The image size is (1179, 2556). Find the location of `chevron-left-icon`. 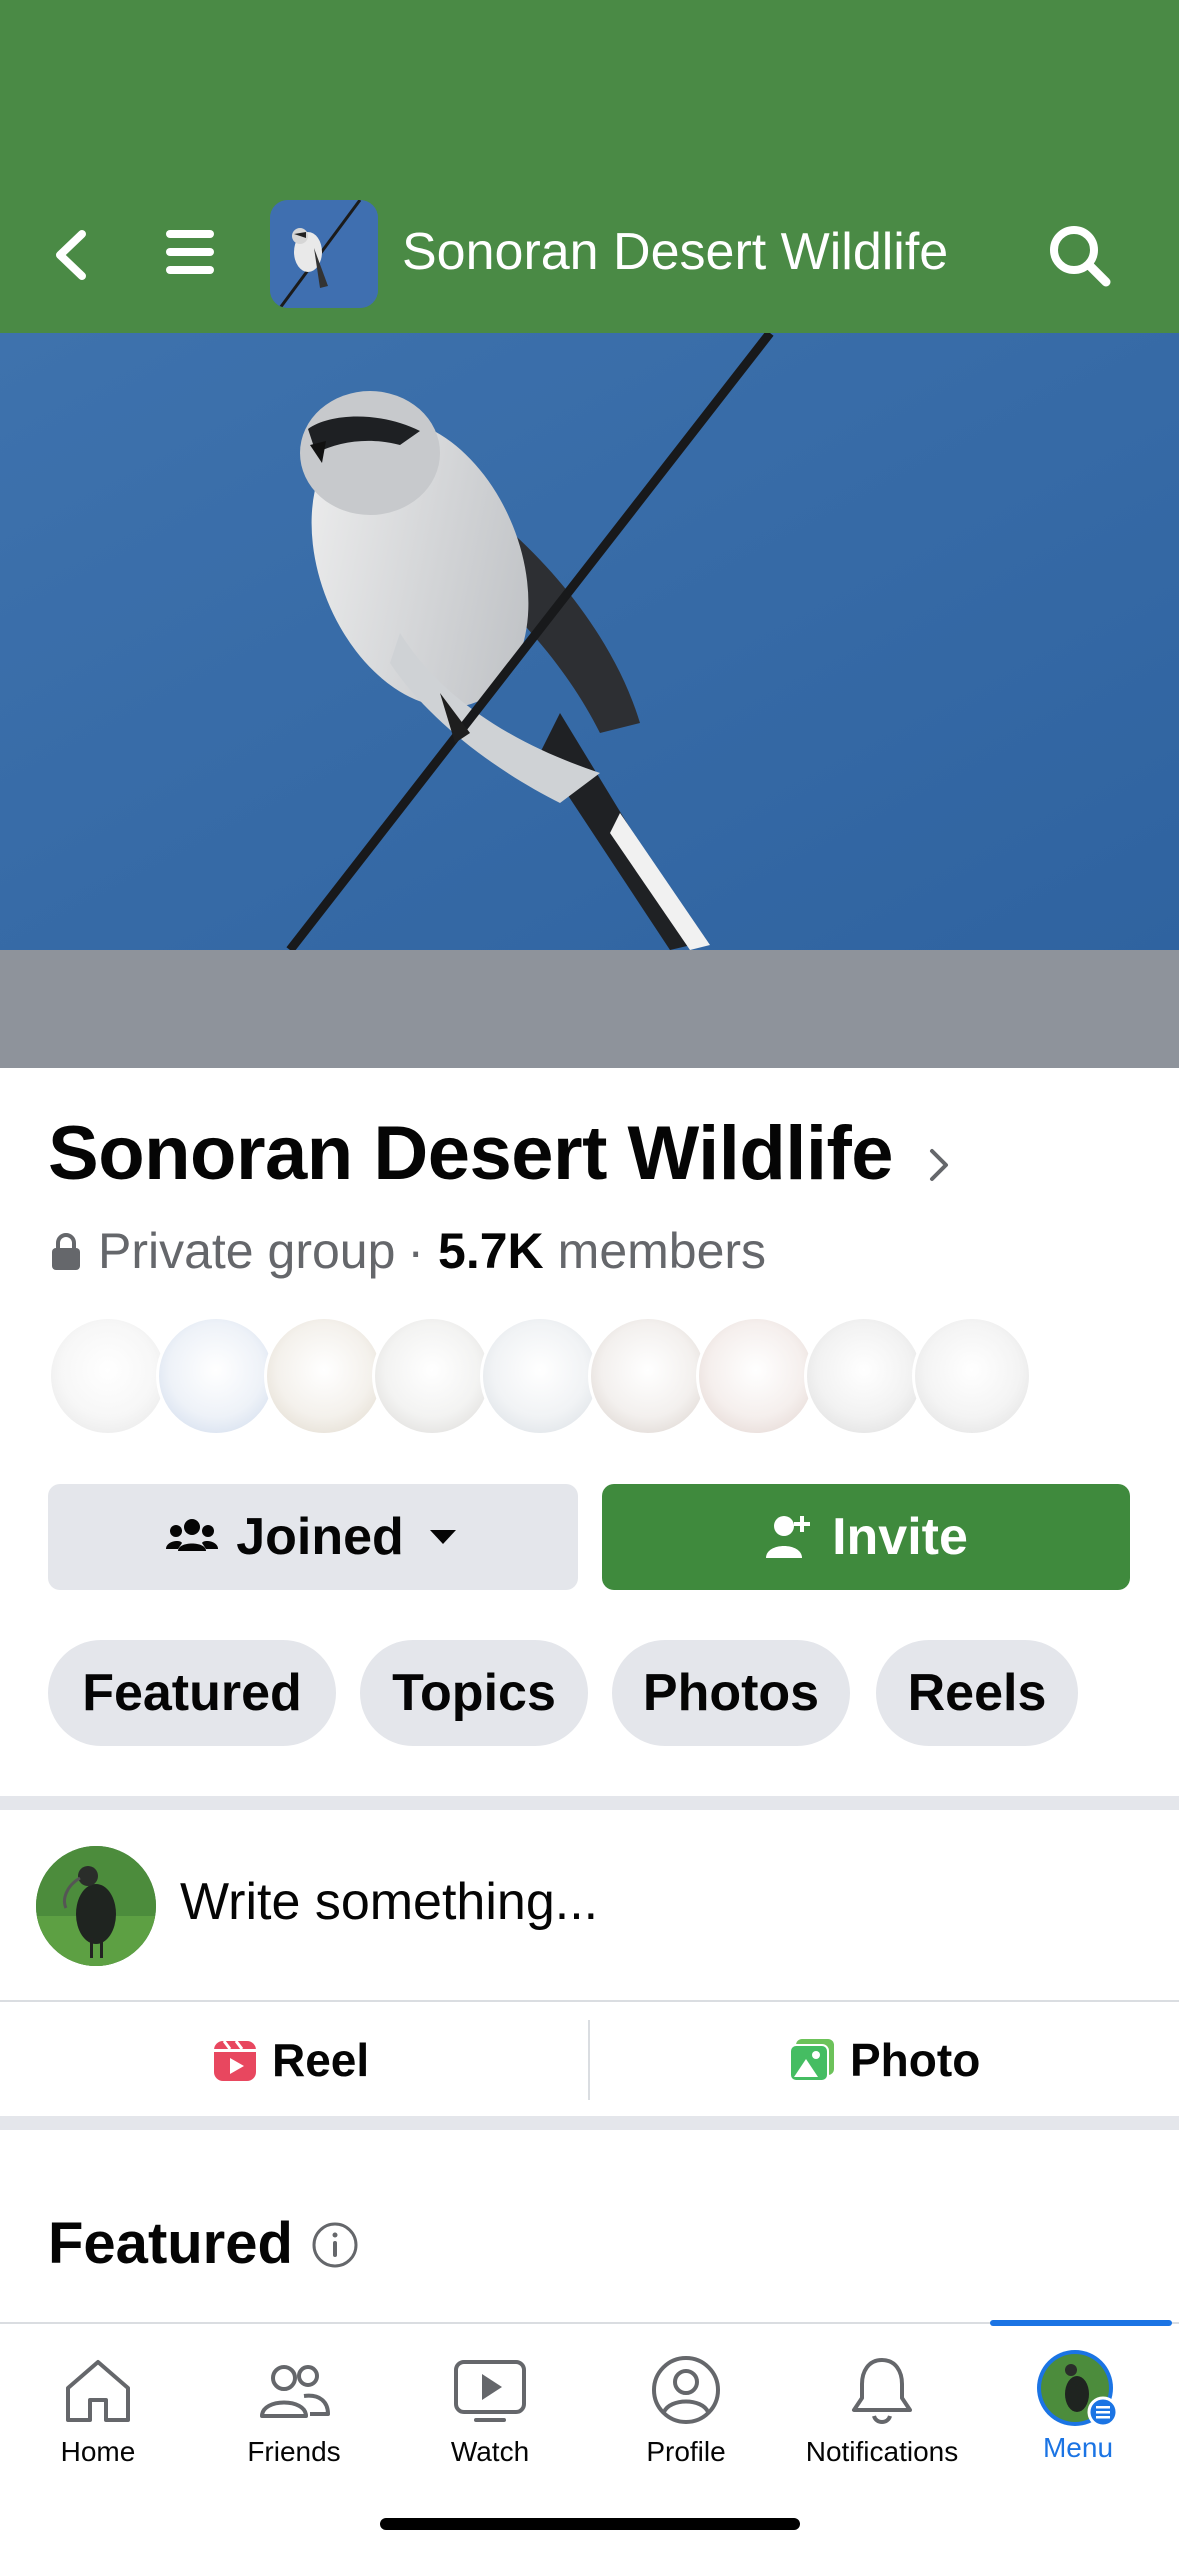

chevron-left-icon is located at coordinates (71, 255).